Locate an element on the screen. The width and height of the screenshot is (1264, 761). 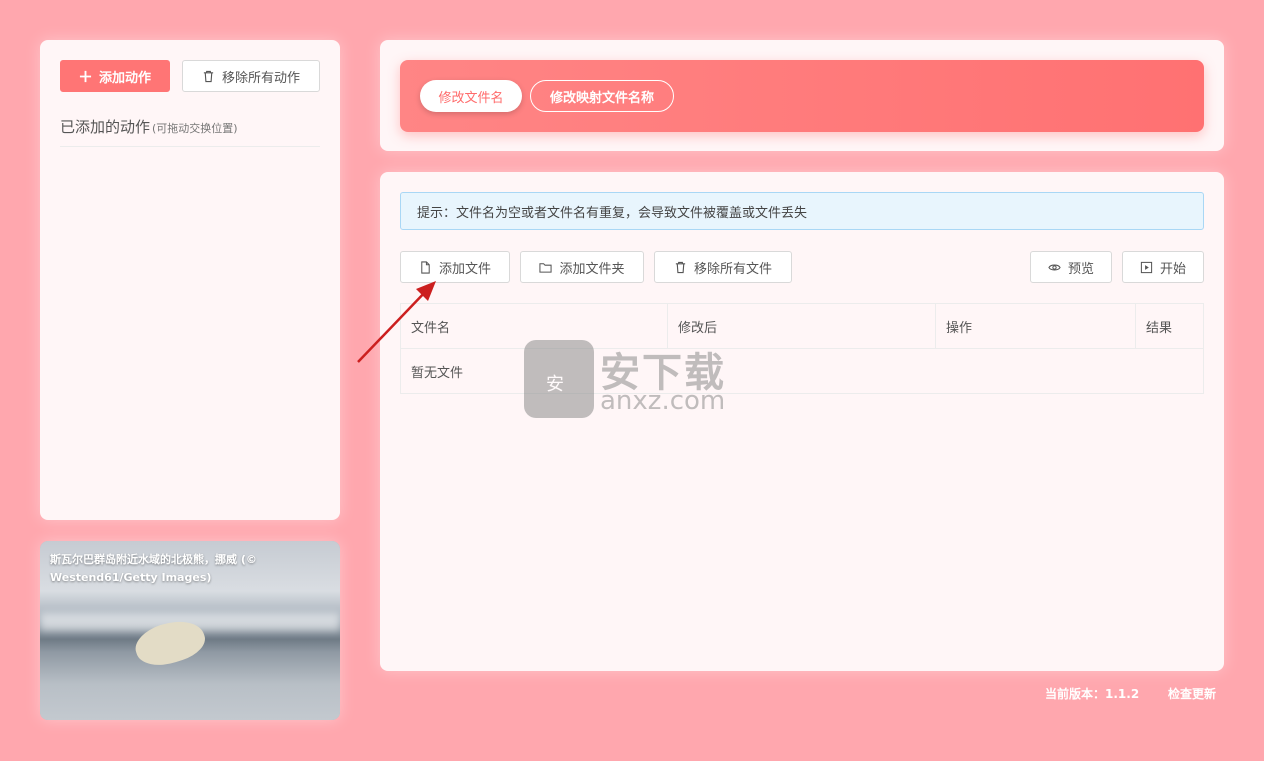
preview-button: 预览 is located at coordinates (1071, 267).